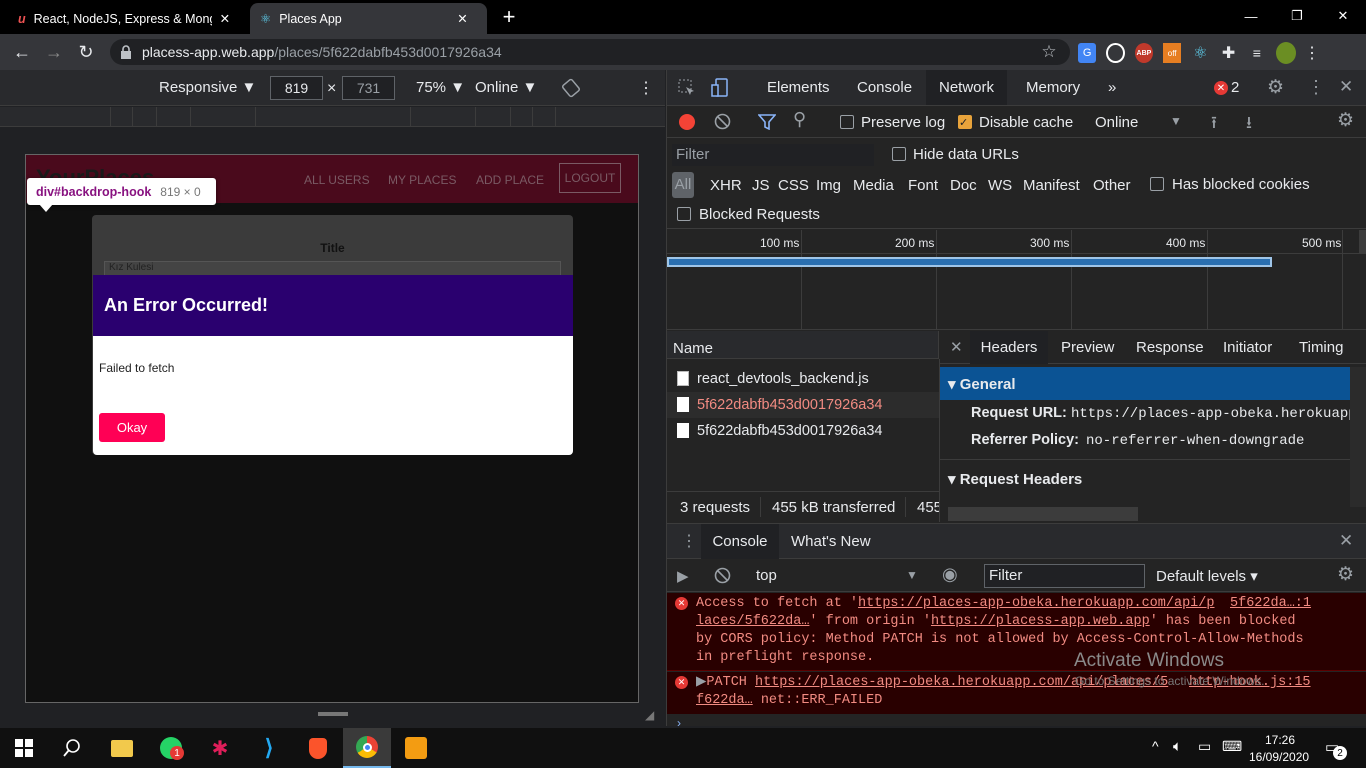 The height and width of the screenshot is (768, 1366). What do you see at coordinates (773, 155) in the screenshot?
I see `network-filter-input: Filter` at bounding box center [773, 155].